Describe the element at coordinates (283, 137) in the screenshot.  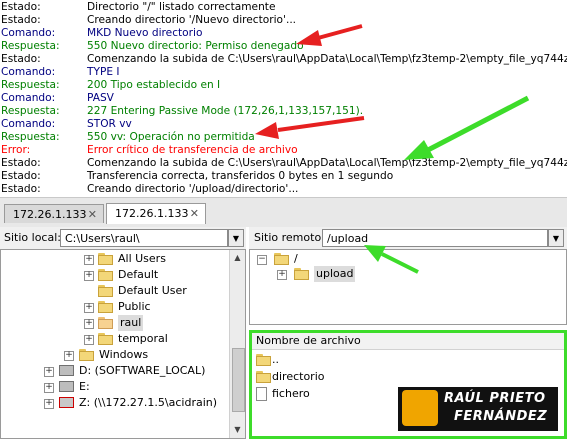
I see `log-line: Respuesta: 550 vv: Operación no permitida` at that location.